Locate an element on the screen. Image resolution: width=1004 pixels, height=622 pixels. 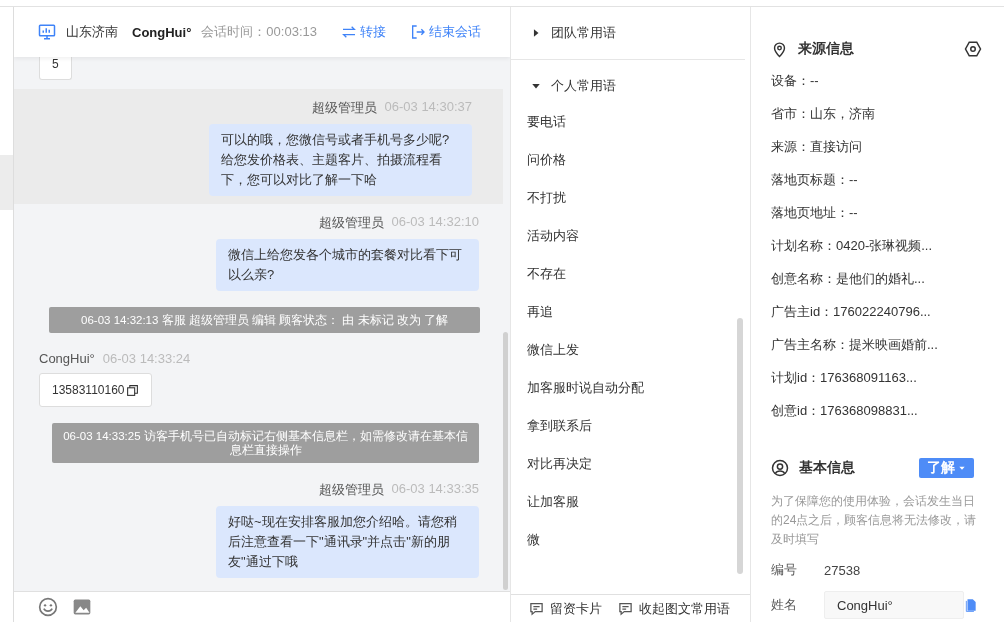
section-title: 来源信息 is located at coordinates (826, 49).